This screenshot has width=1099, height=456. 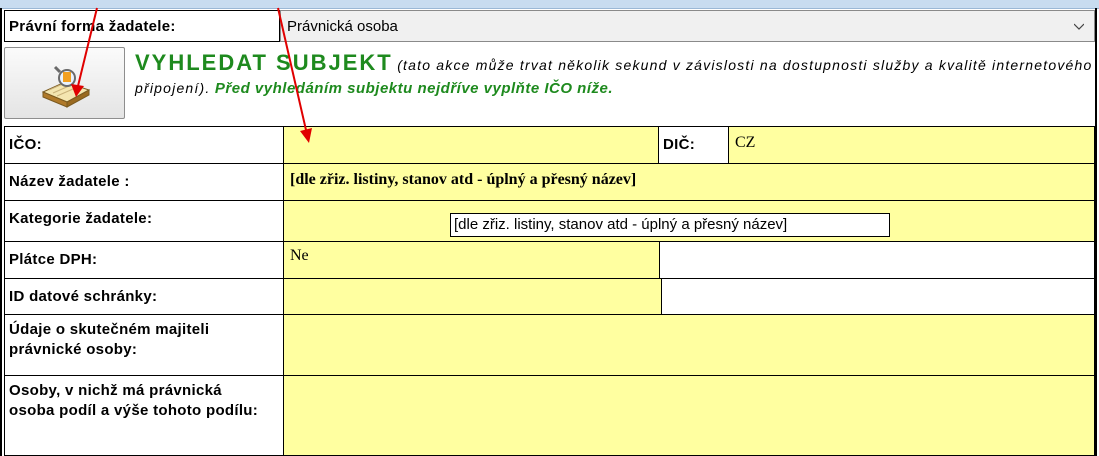 What do you see at coordinates (144, 221) in the screenshot?
I see `category-label: Kategorie žadatele:` at bounding box center [144, 221].